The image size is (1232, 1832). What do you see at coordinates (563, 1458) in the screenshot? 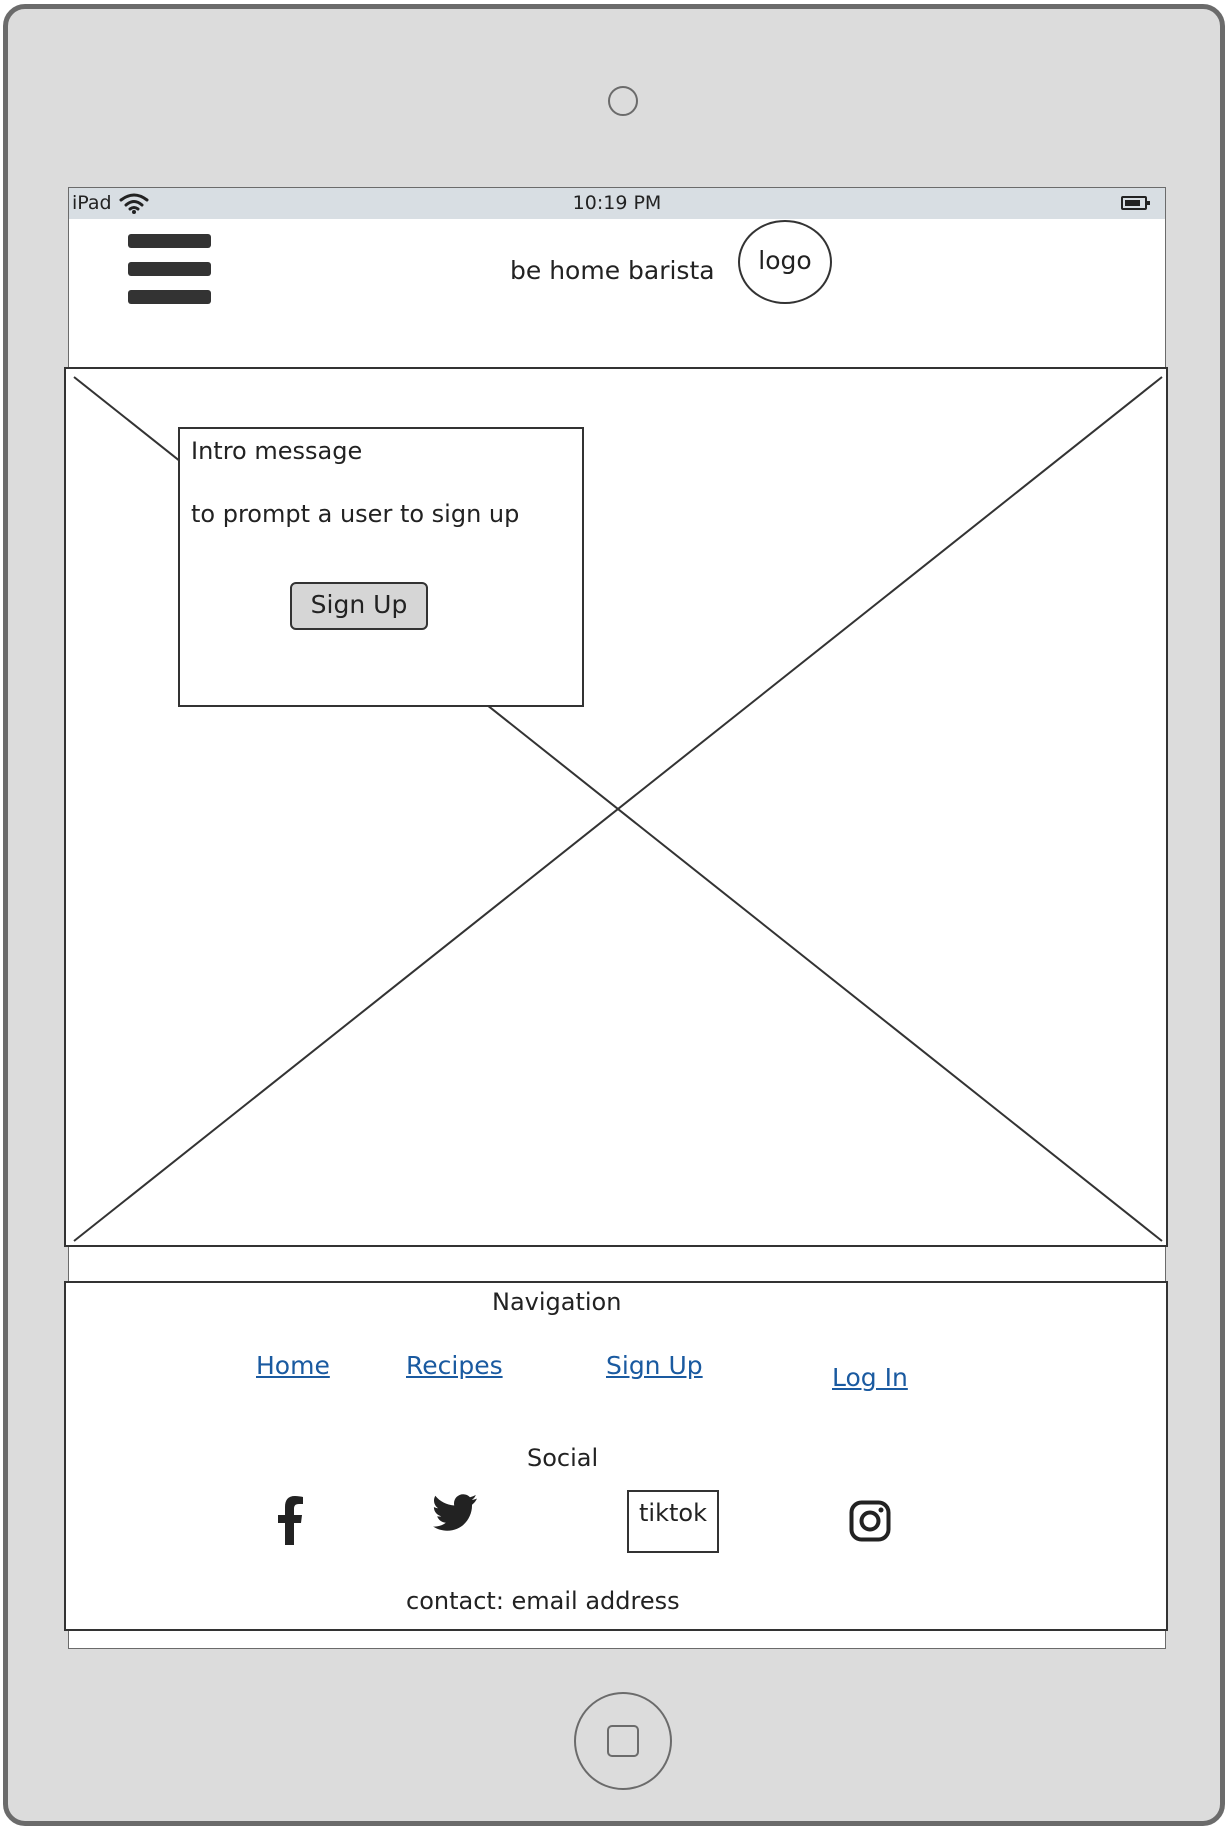
I see `social-title: Social` at bounding box center [563, 1458].